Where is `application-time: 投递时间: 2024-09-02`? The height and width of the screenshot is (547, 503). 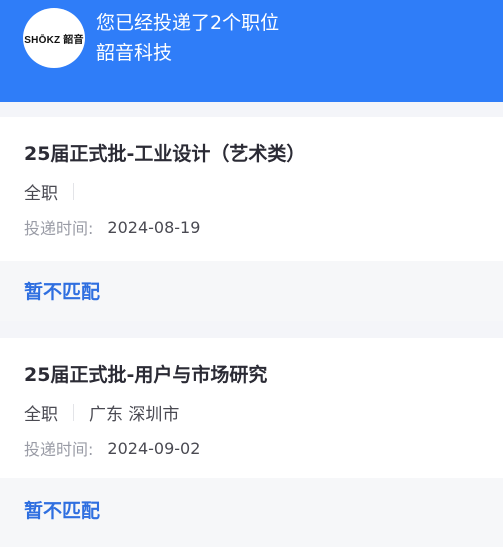
application-time: 投递时间: 2024-09-02 is located at coordinates (112, 448).